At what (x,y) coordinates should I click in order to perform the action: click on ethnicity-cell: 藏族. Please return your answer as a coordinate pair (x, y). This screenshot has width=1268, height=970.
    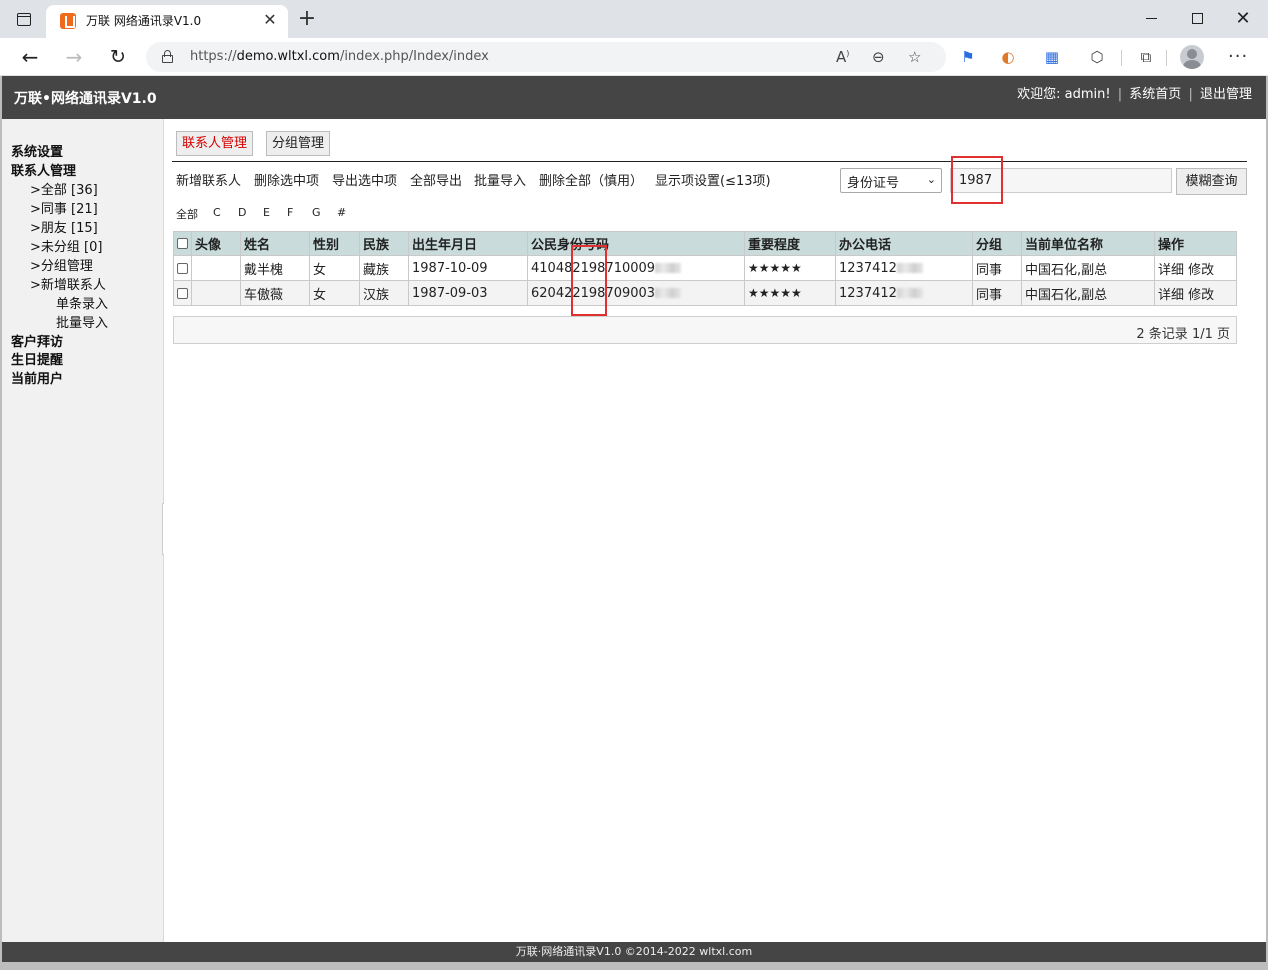
    Looking at the image, I should click on (384, 268).